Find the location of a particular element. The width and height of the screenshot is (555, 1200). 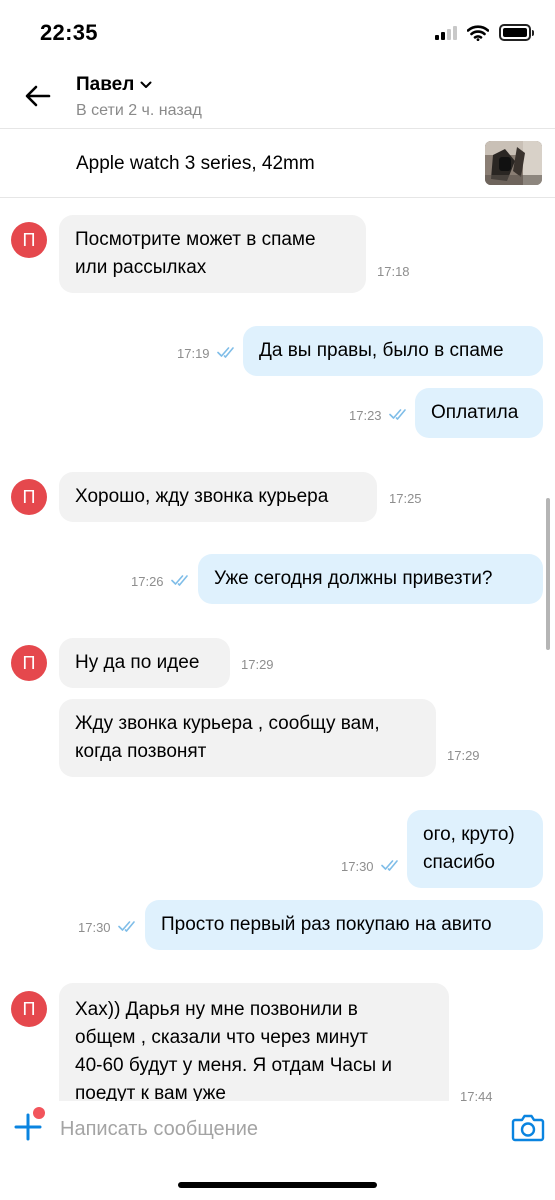

message-text-line: Хорошо, жду звонка курьера is located at coordinates (202, 496).